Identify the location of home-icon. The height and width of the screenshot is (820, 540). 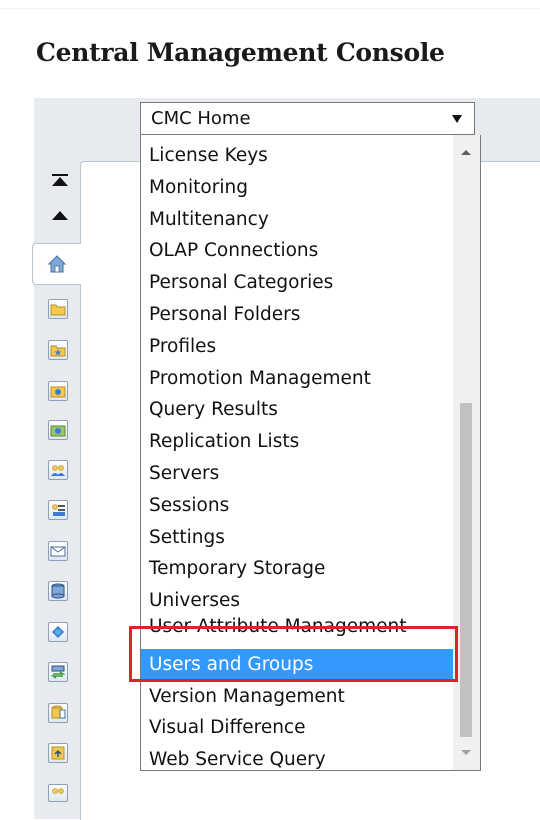
(57, 264).